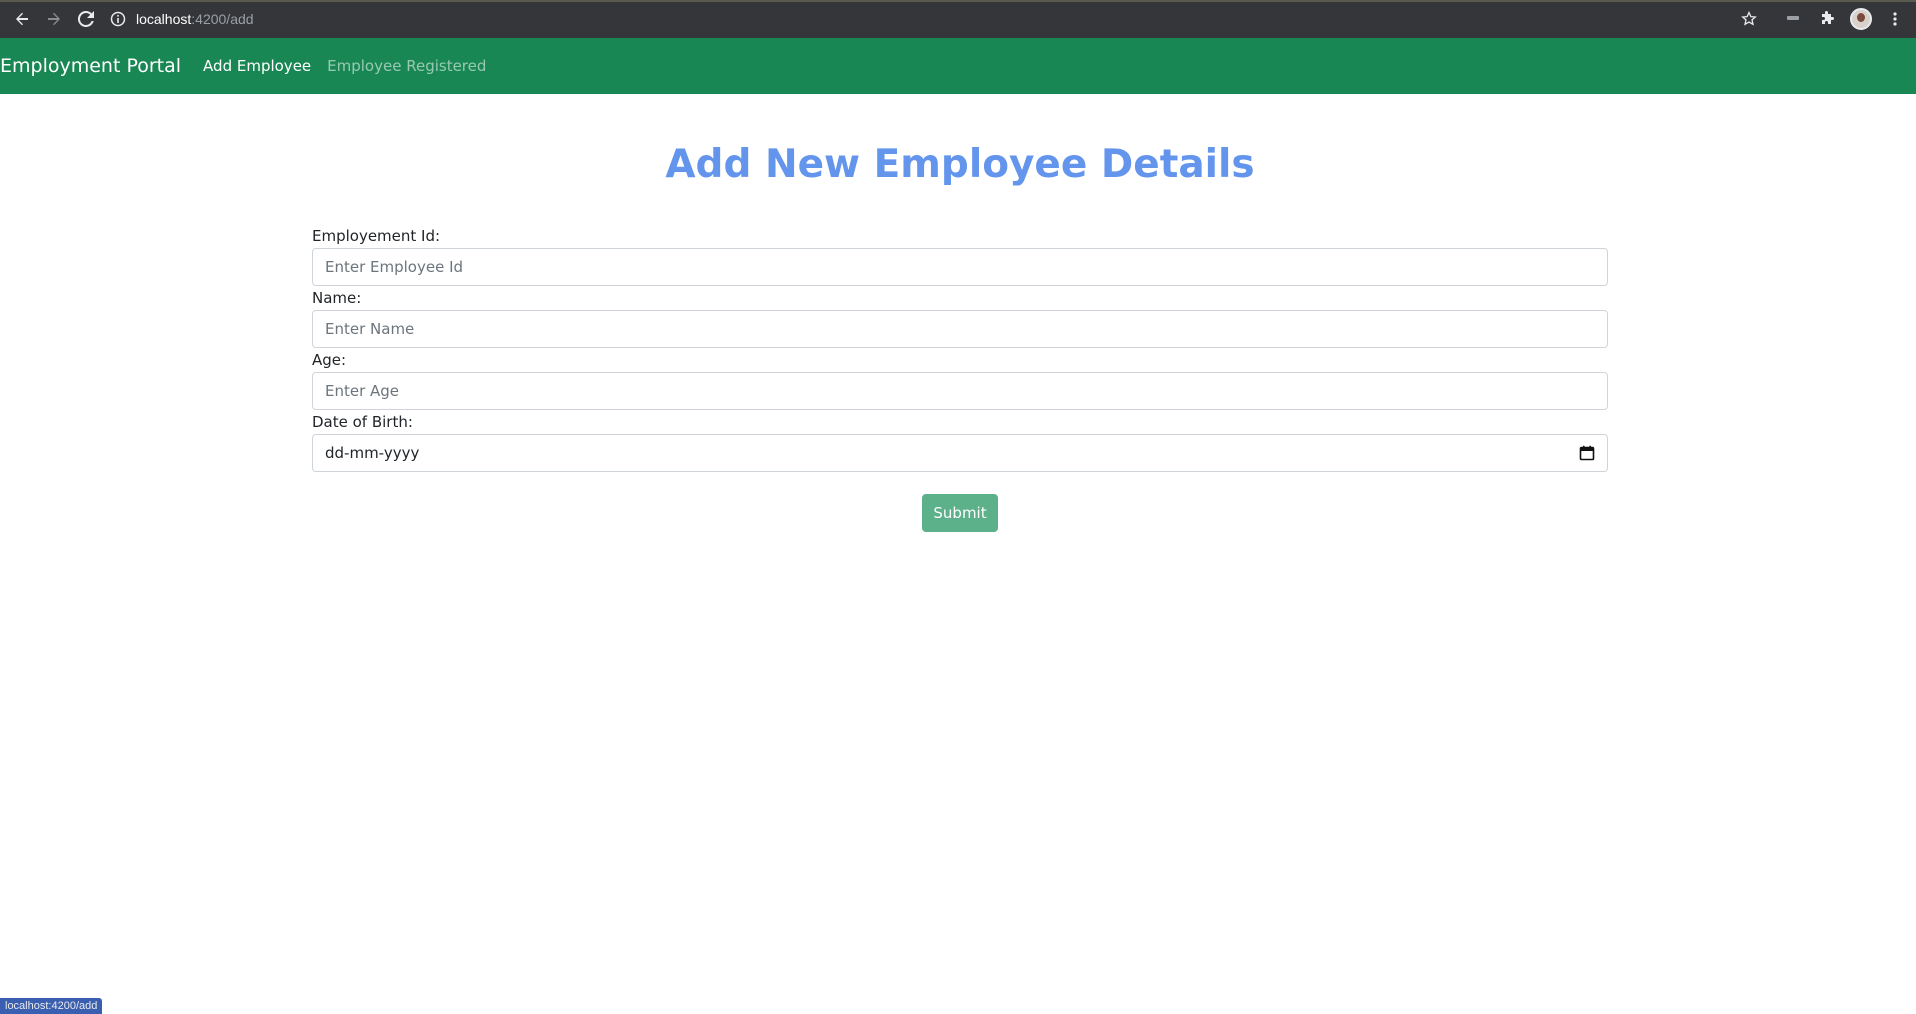 This screenshot has width=1916, height=1014. I want to click on url-path: :4200/add, so click(222, 19).